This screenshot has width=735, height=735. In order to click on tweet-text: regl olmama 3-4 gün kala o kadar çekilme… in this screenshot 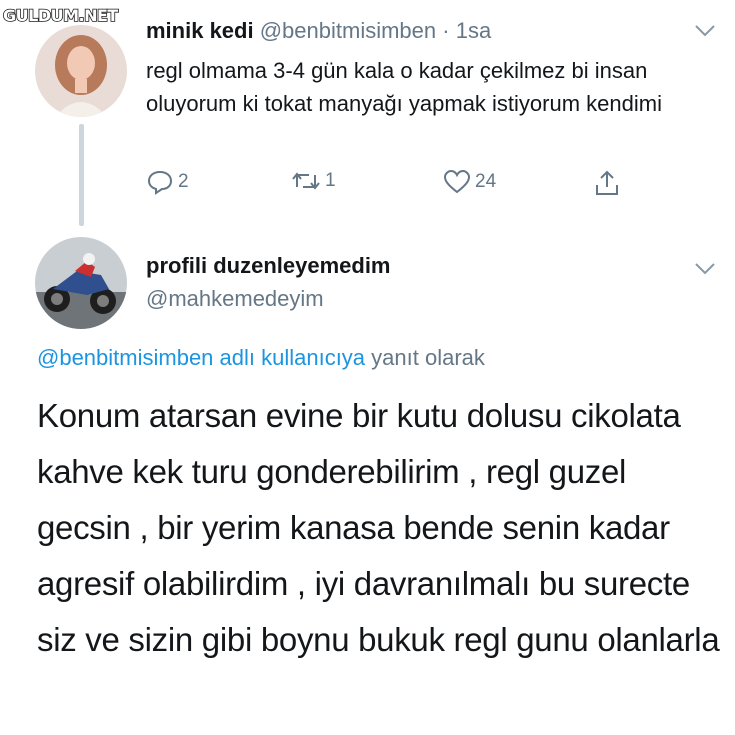, I will do `click(404, 87)`.